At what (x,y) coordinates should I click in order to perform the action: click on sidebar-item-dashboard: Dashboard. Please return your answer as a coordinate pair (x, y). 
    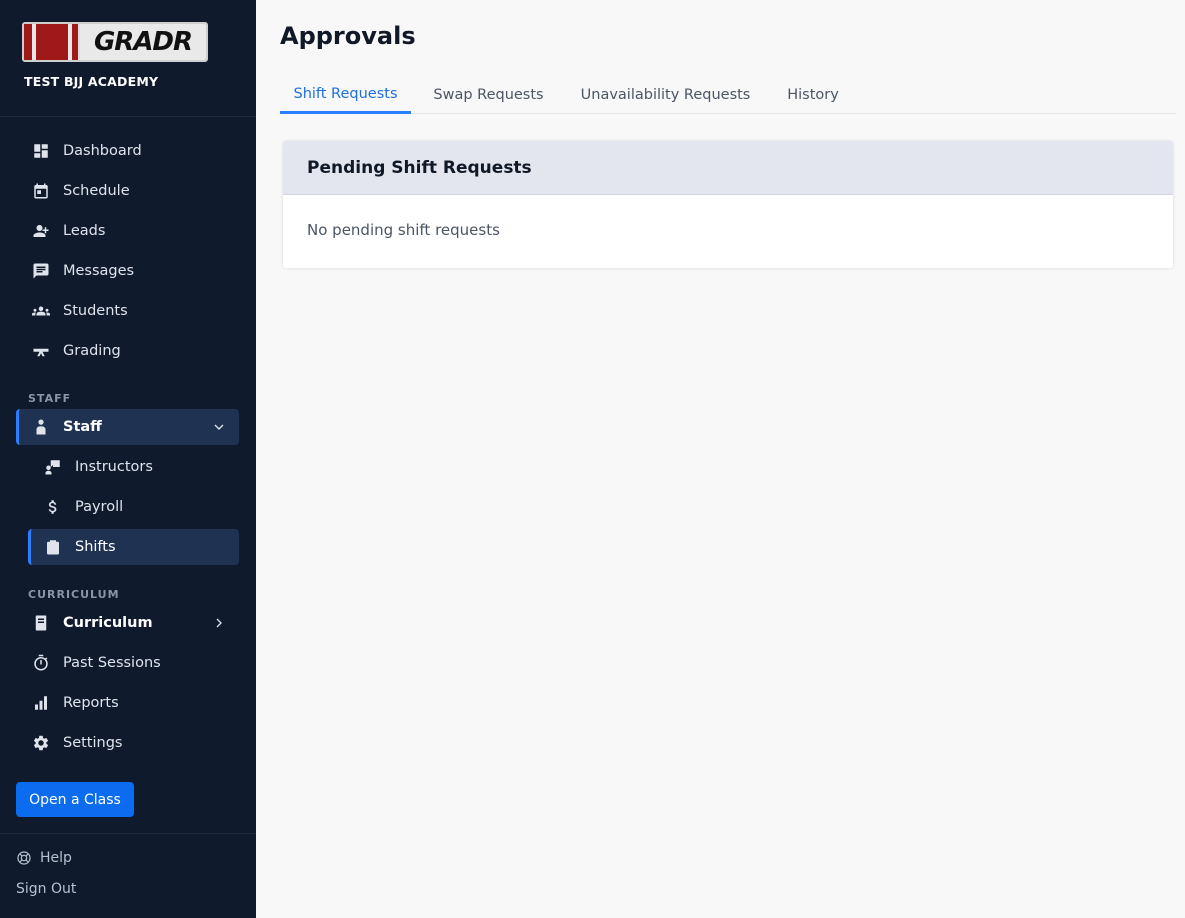
    Looking at the image, I should click on (127, 151).